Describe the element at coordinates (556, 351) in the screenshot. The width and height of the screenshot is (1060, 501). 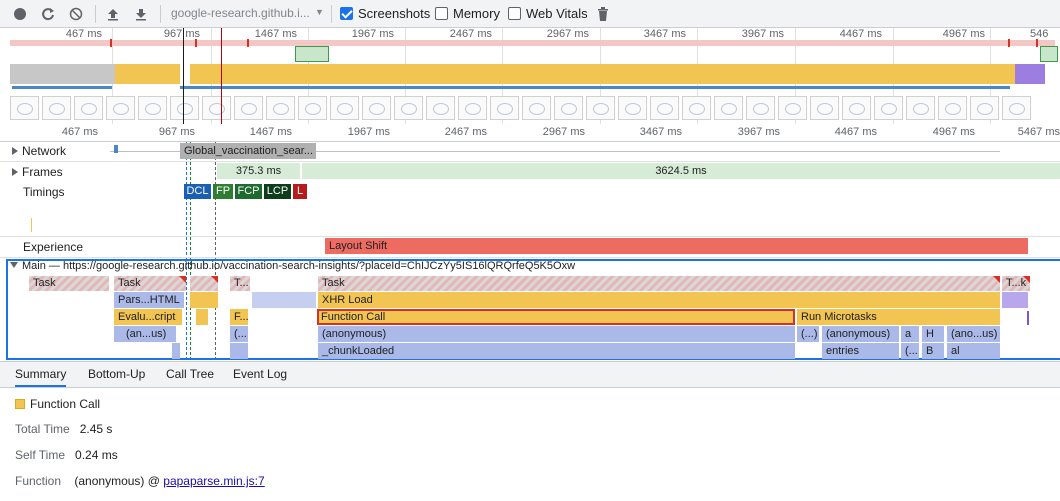
I see `flame-bar: _chunkLoaded` at that location.